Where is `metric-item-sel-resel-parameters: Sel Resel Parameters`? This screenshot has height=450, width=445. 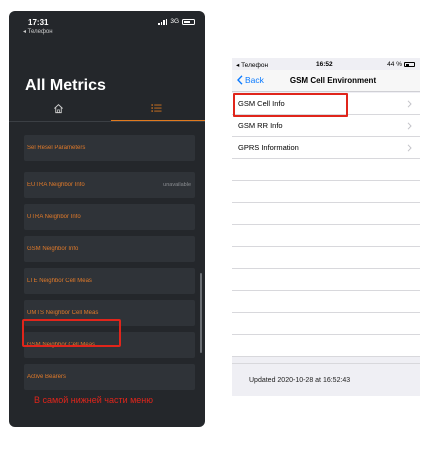
metric-item-sel-resel-parameters: Sel Resel Parameters is located at coordinates (109, 148).